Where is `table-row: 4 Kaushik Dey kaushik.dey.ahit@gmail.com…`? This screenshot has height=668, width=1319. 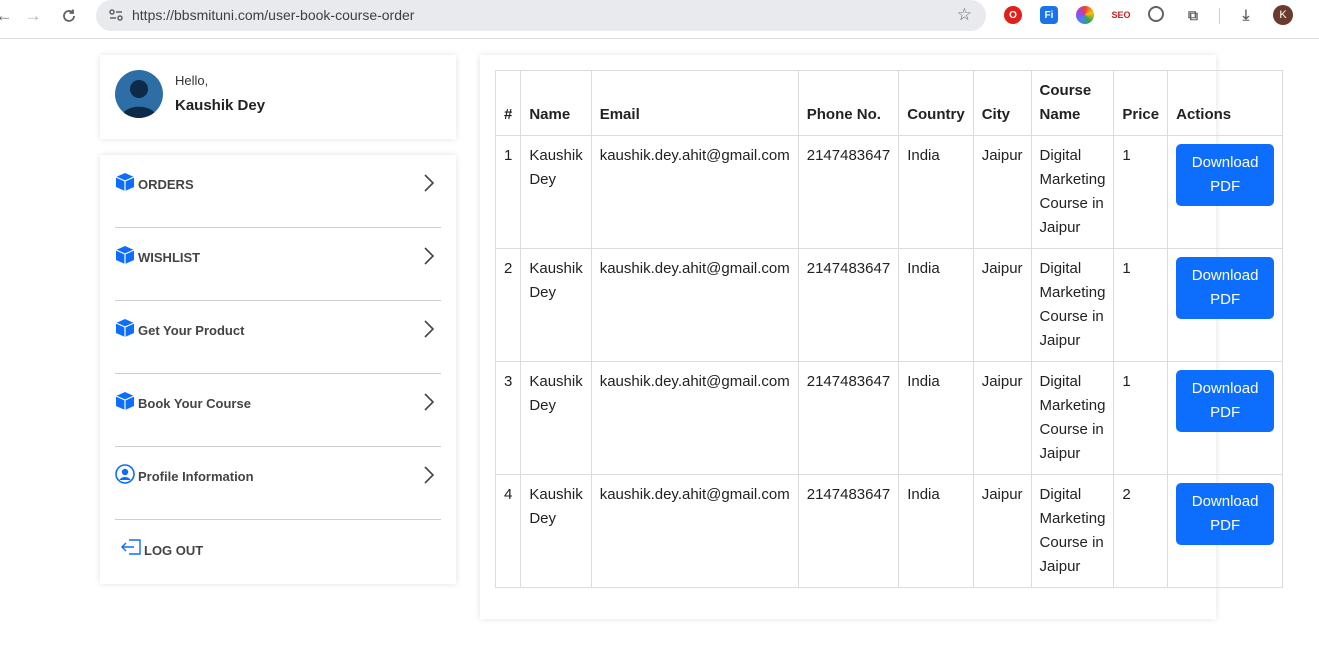
table-row: 4 Kaushik Dey kaushik.dey.ahit@gmail.com… is located at coordinates (889, 531).